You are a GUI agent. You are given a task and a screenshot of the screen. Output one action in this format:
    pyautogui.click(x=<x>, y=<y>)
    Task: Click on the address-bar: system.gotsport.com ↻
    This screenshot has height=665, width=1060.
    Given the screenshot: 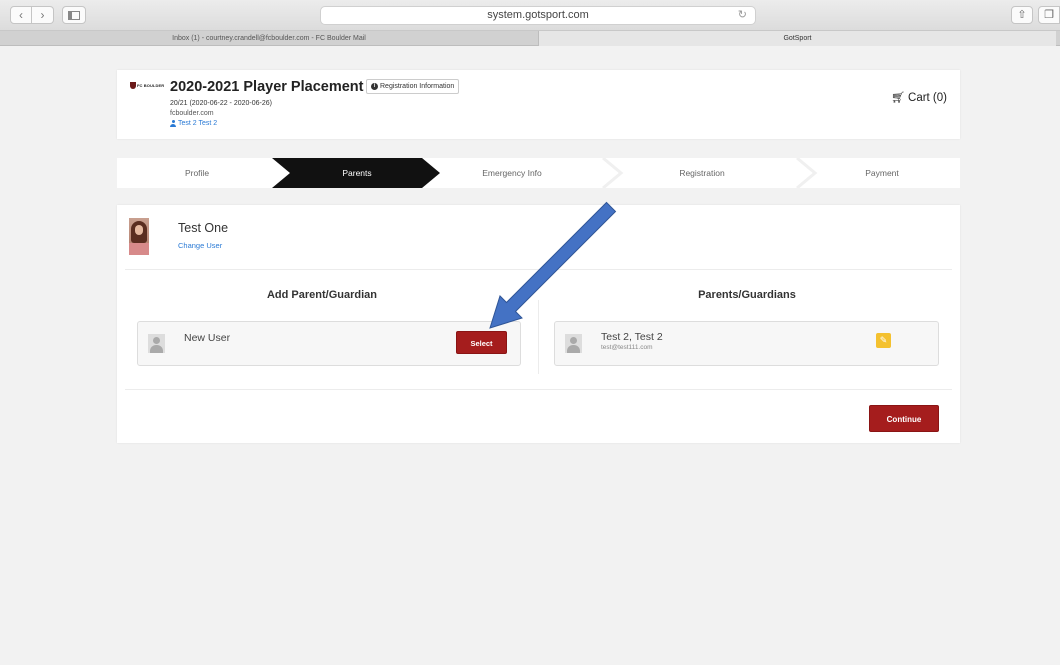 What is the action you would take?
    pyautogui.click(x=538, y=15)
    